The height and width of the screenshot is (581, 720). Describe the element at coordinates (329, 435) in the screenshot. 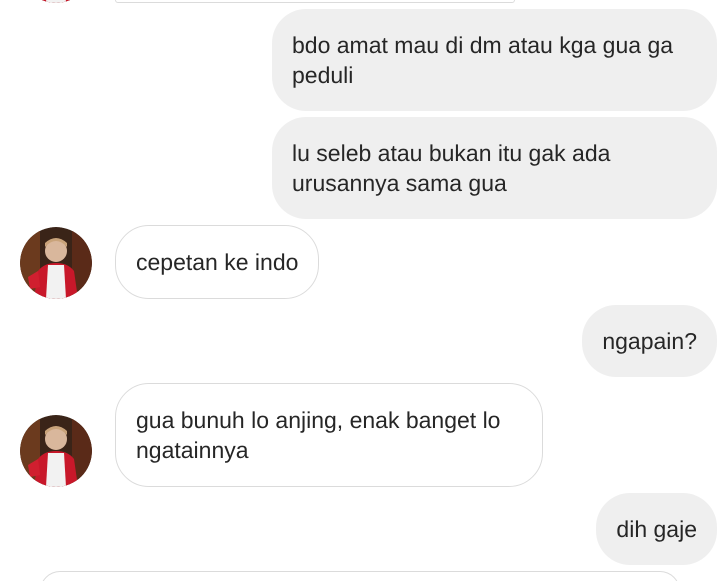

I see `message-bubble: gua bunuh lo anjing, enak banget lo ngatainnya` at that location.